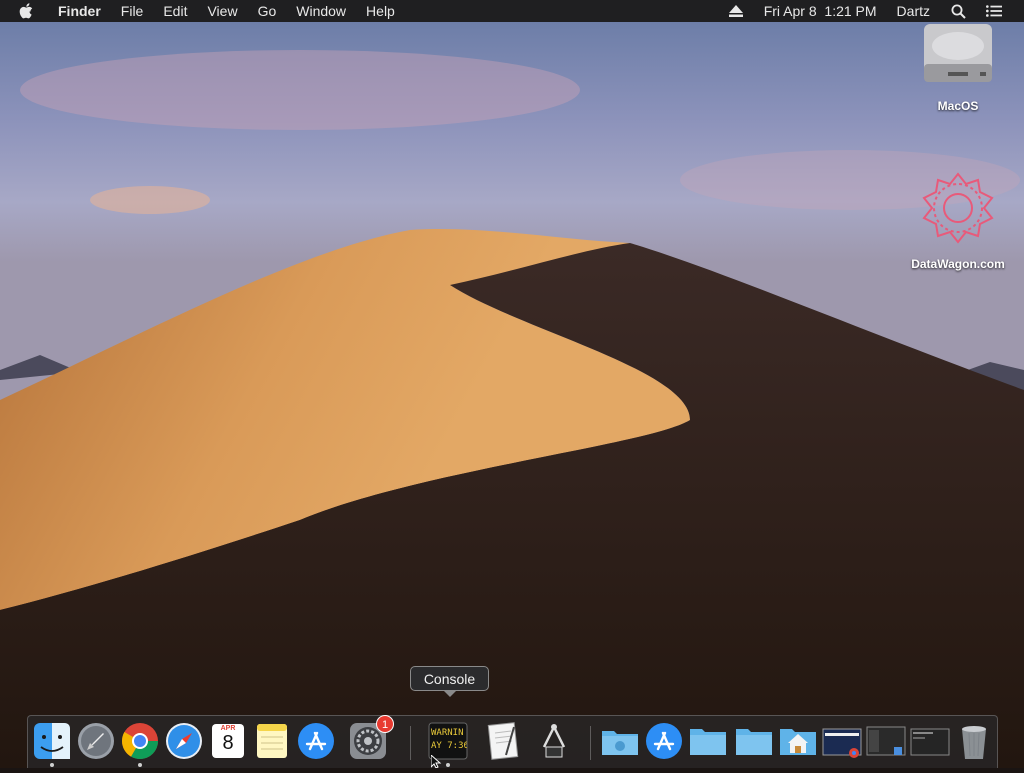 The width and height of the screenshot is (1024, 773). What do you see at coordinates (175, 11) in the screenshot?
I see `menu-edit: Edit` at bounding box center [175, 11].